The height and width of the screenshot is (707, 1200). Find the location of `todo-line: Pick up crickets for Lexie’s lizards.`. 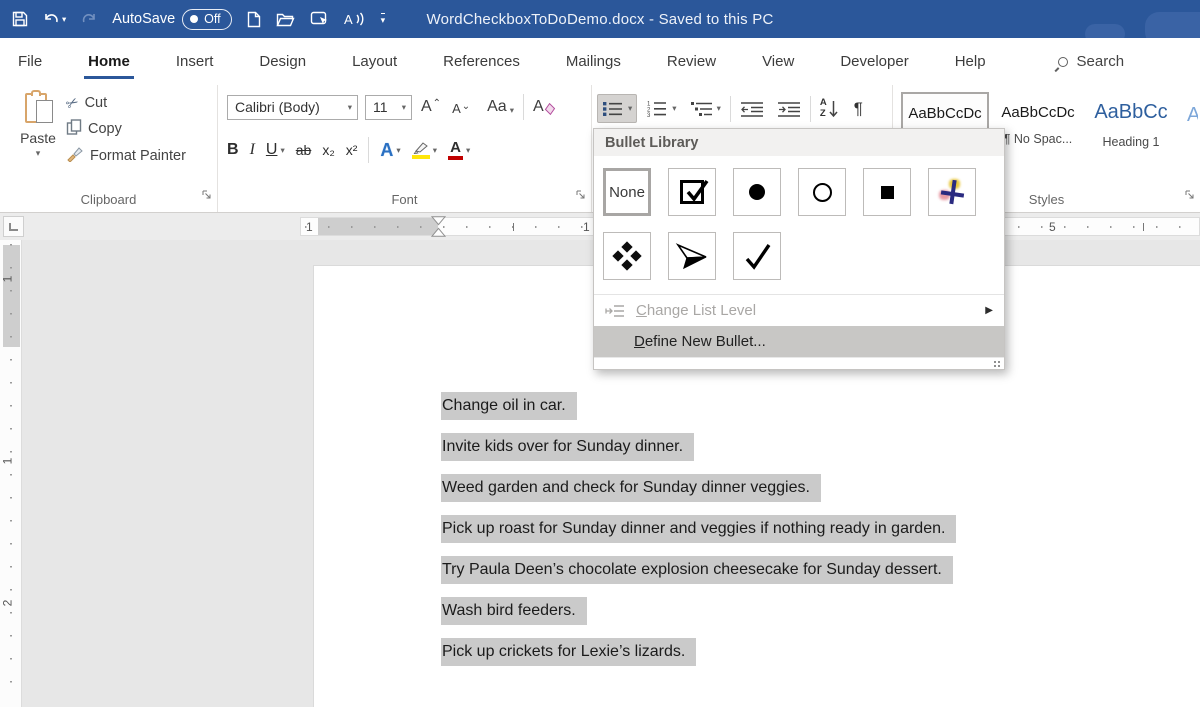

todo-line: Pick up crickets for Lexie’s lizards. is located at coordinates (698, 652).